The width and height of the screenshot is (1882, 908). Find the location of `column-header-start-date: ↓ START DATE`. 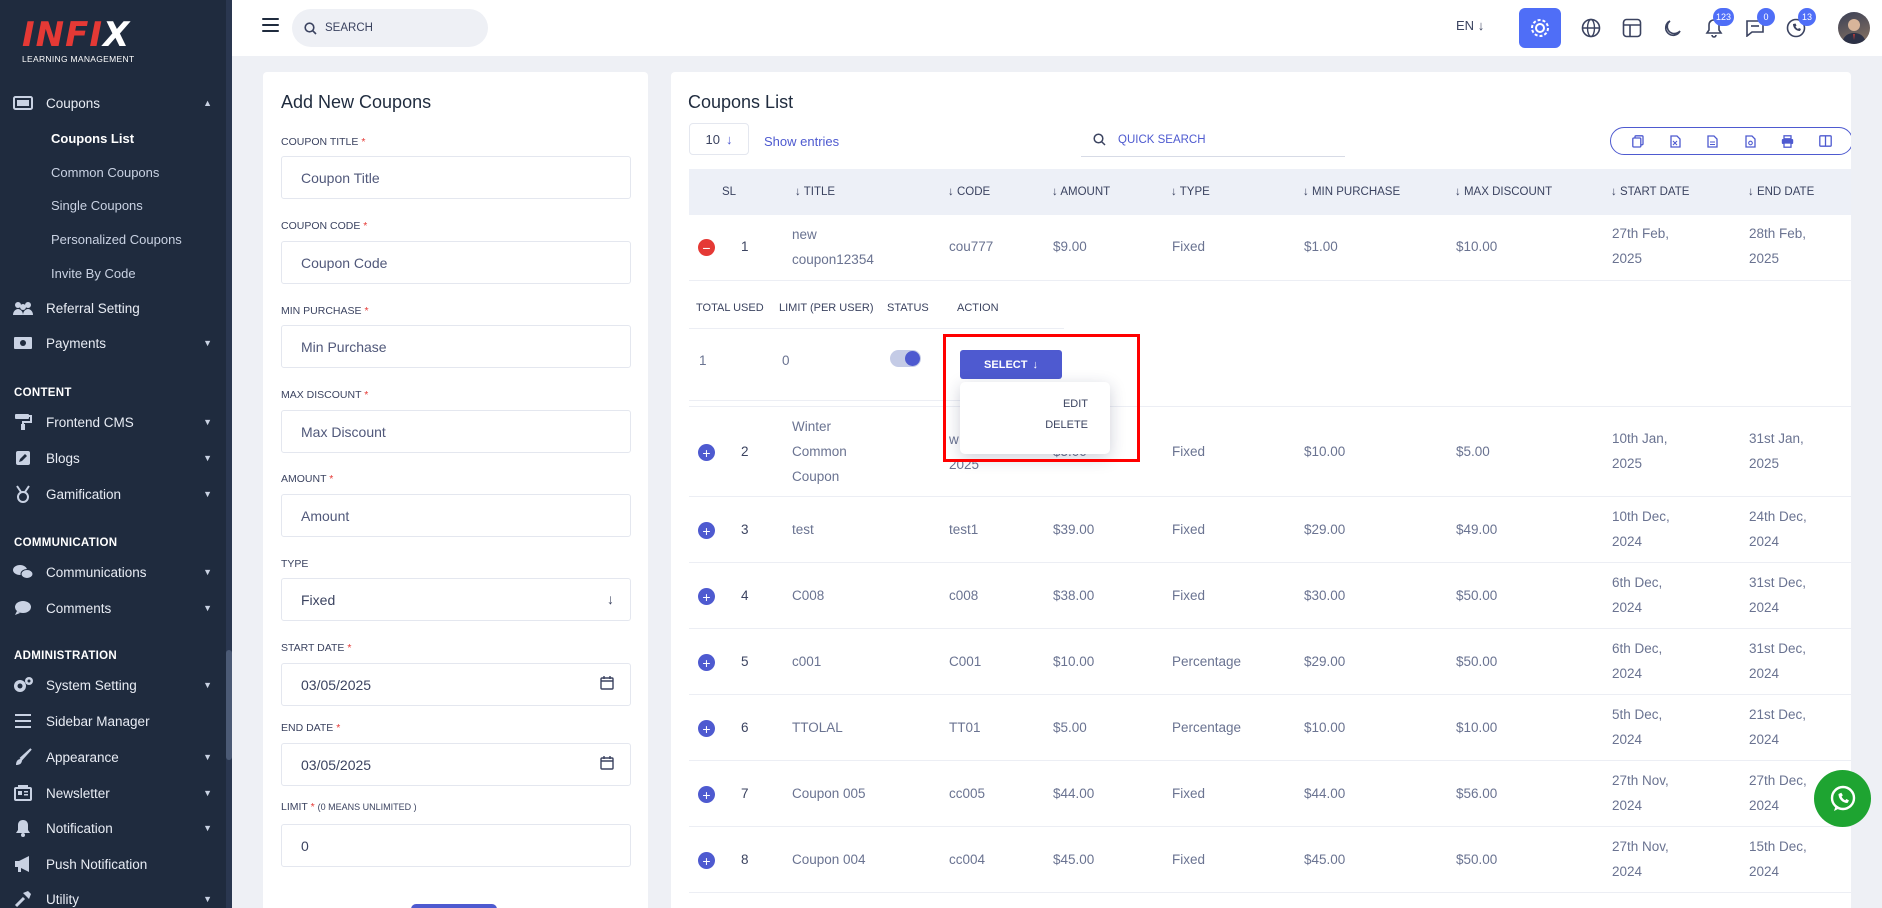

column-header-start-date: ↓ START DATE is located at coordinates (1650, 192).